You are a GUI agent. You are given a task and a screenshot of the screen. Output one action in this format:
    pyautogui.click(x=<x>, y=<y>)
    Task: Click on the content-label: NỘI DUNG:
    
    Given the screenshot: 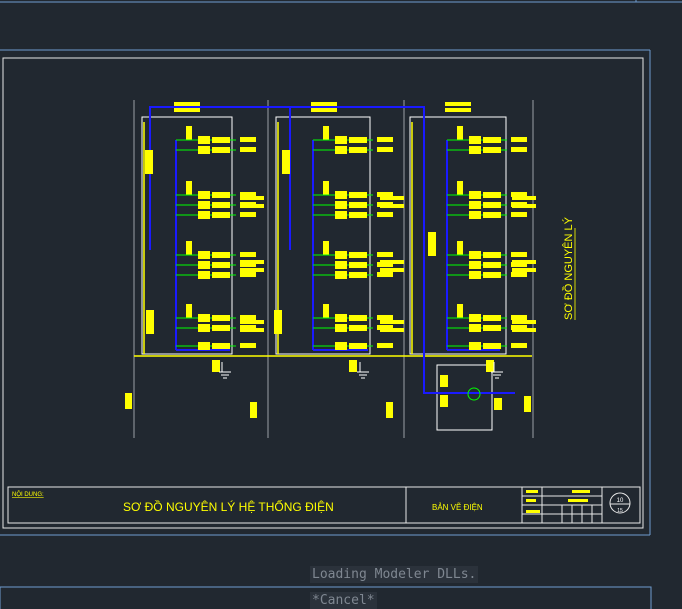 What is the action you would take?
    pyautogui.click(x=28, y=494)
    